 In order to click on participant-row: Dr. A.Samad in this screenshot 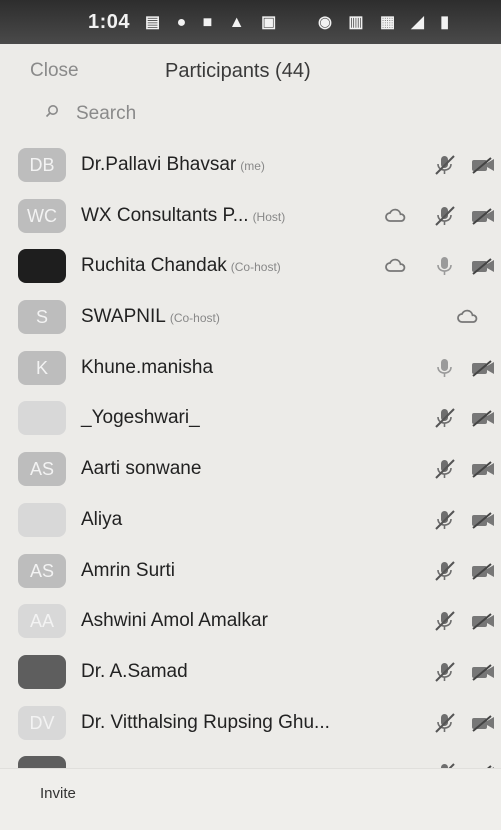, I will do `click(250, 672)`.